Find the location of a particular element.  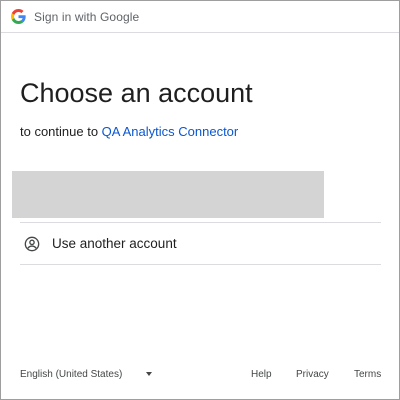

top-bar: Sign in with Google is located at coordinates (200, 17).